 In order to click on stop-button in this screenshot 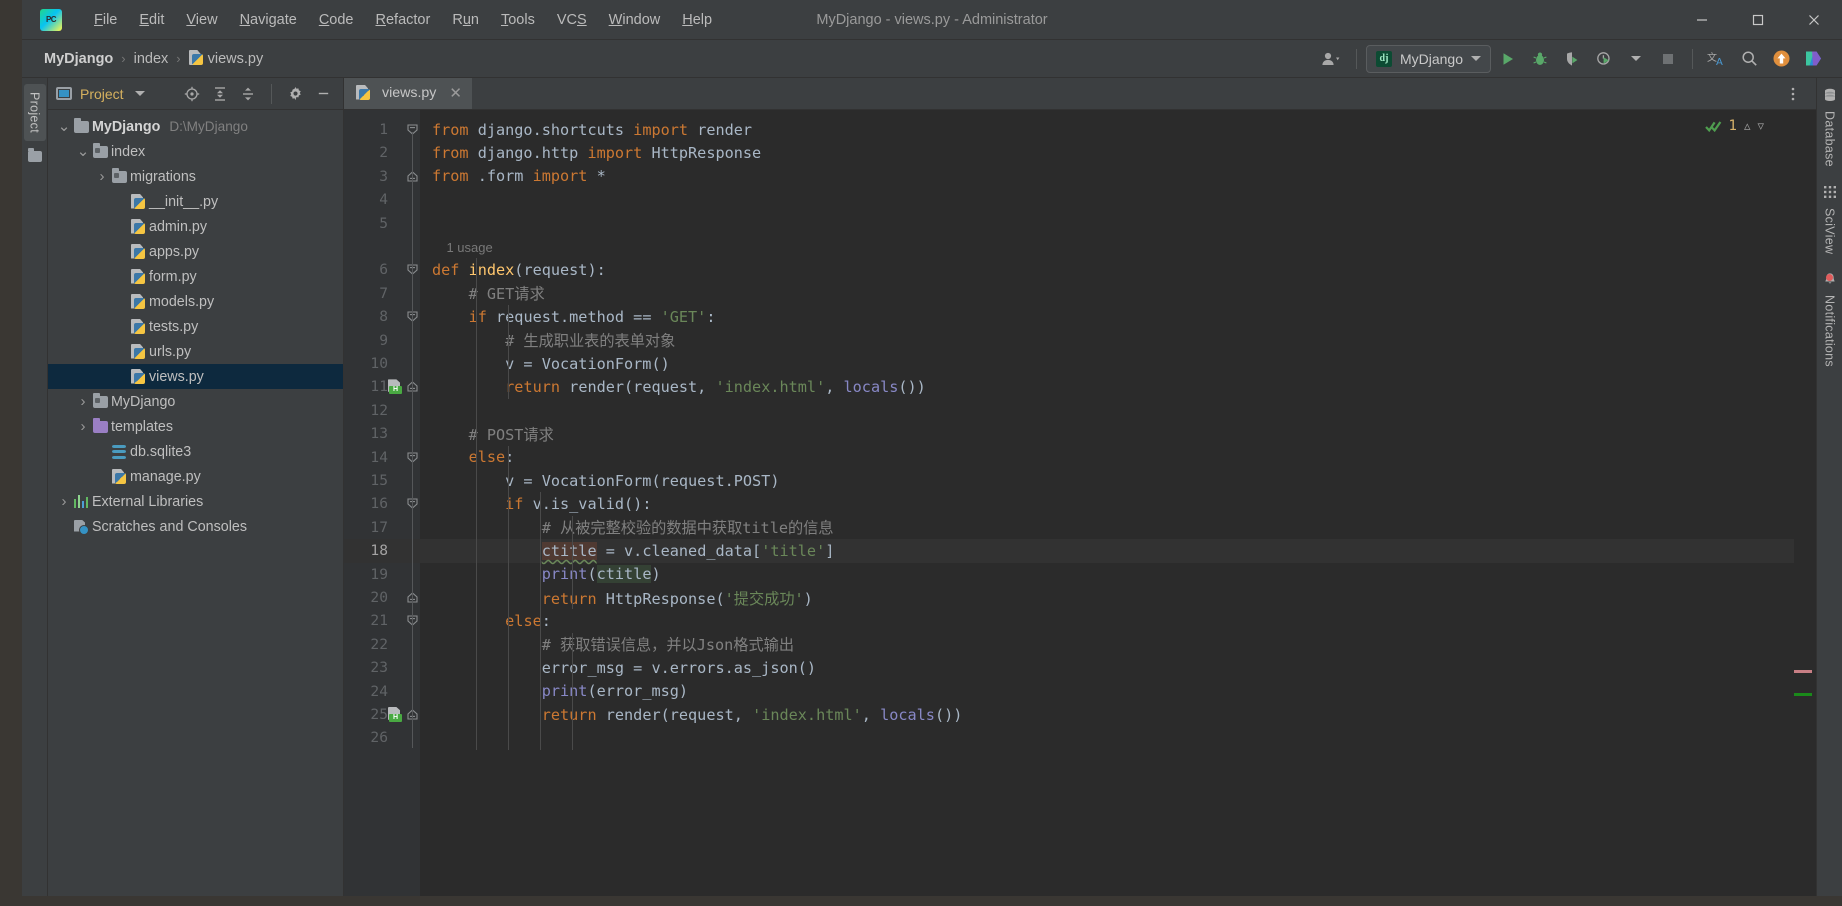, I will do `click(1668, 59)`.